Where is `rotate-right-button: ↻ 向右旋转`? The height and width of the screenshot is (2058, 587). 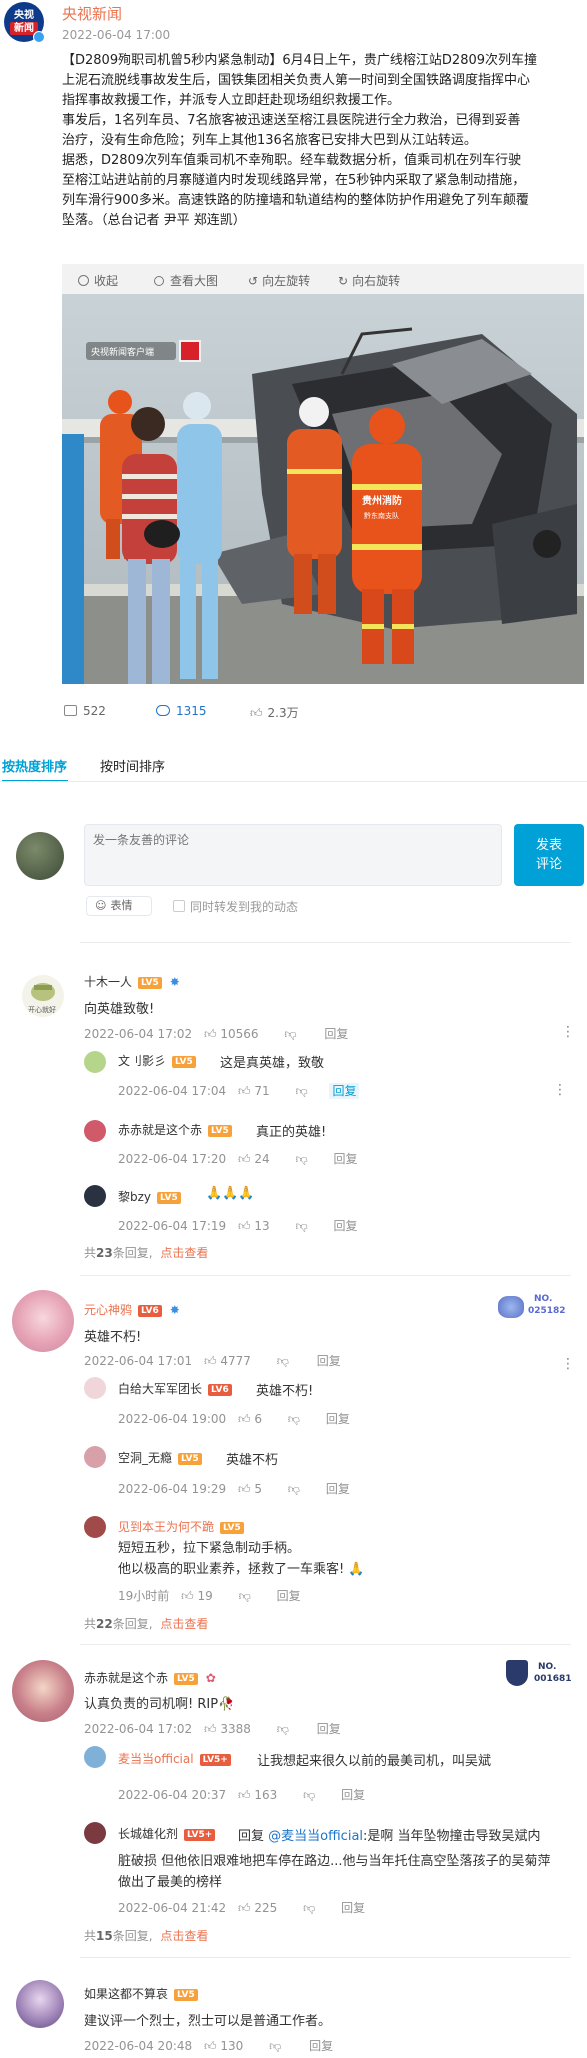 rotate-right-button: ↻ 向右旋转 is located at coordinates (369, 280).